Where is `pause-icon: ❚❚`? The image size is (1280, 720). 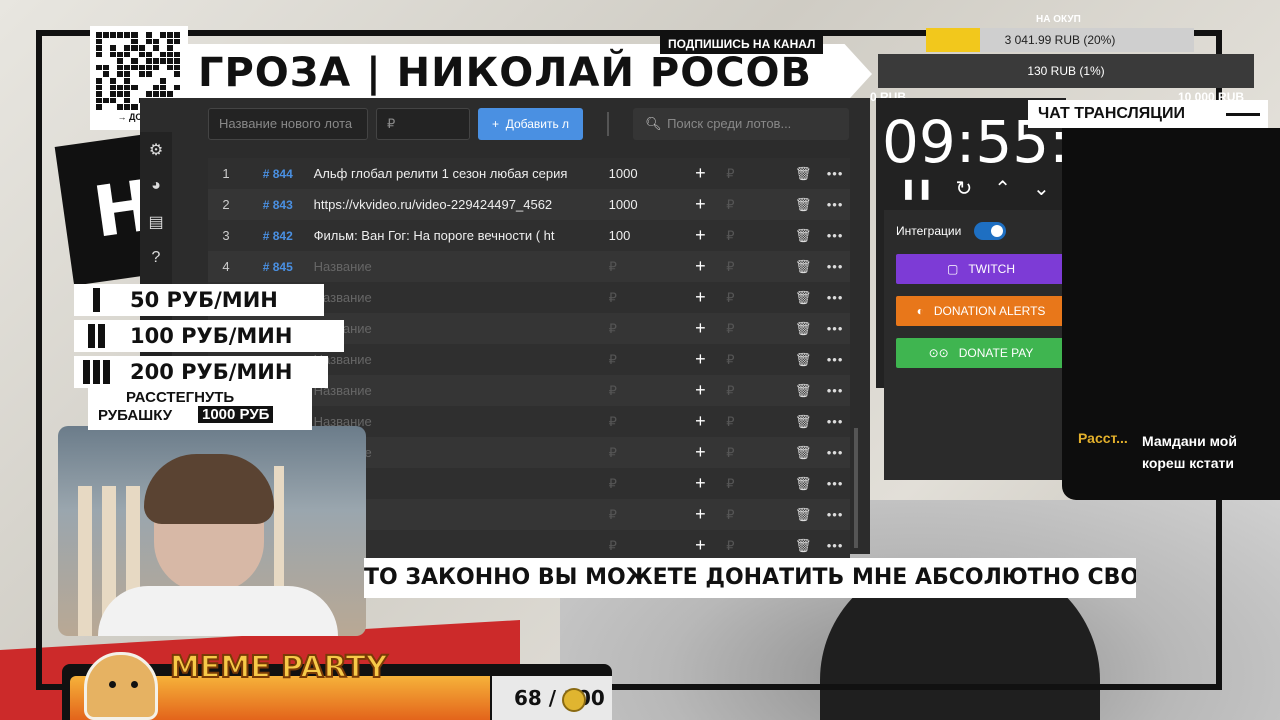
pause-icon: ❚❚ is located at coordinates (917, 188).